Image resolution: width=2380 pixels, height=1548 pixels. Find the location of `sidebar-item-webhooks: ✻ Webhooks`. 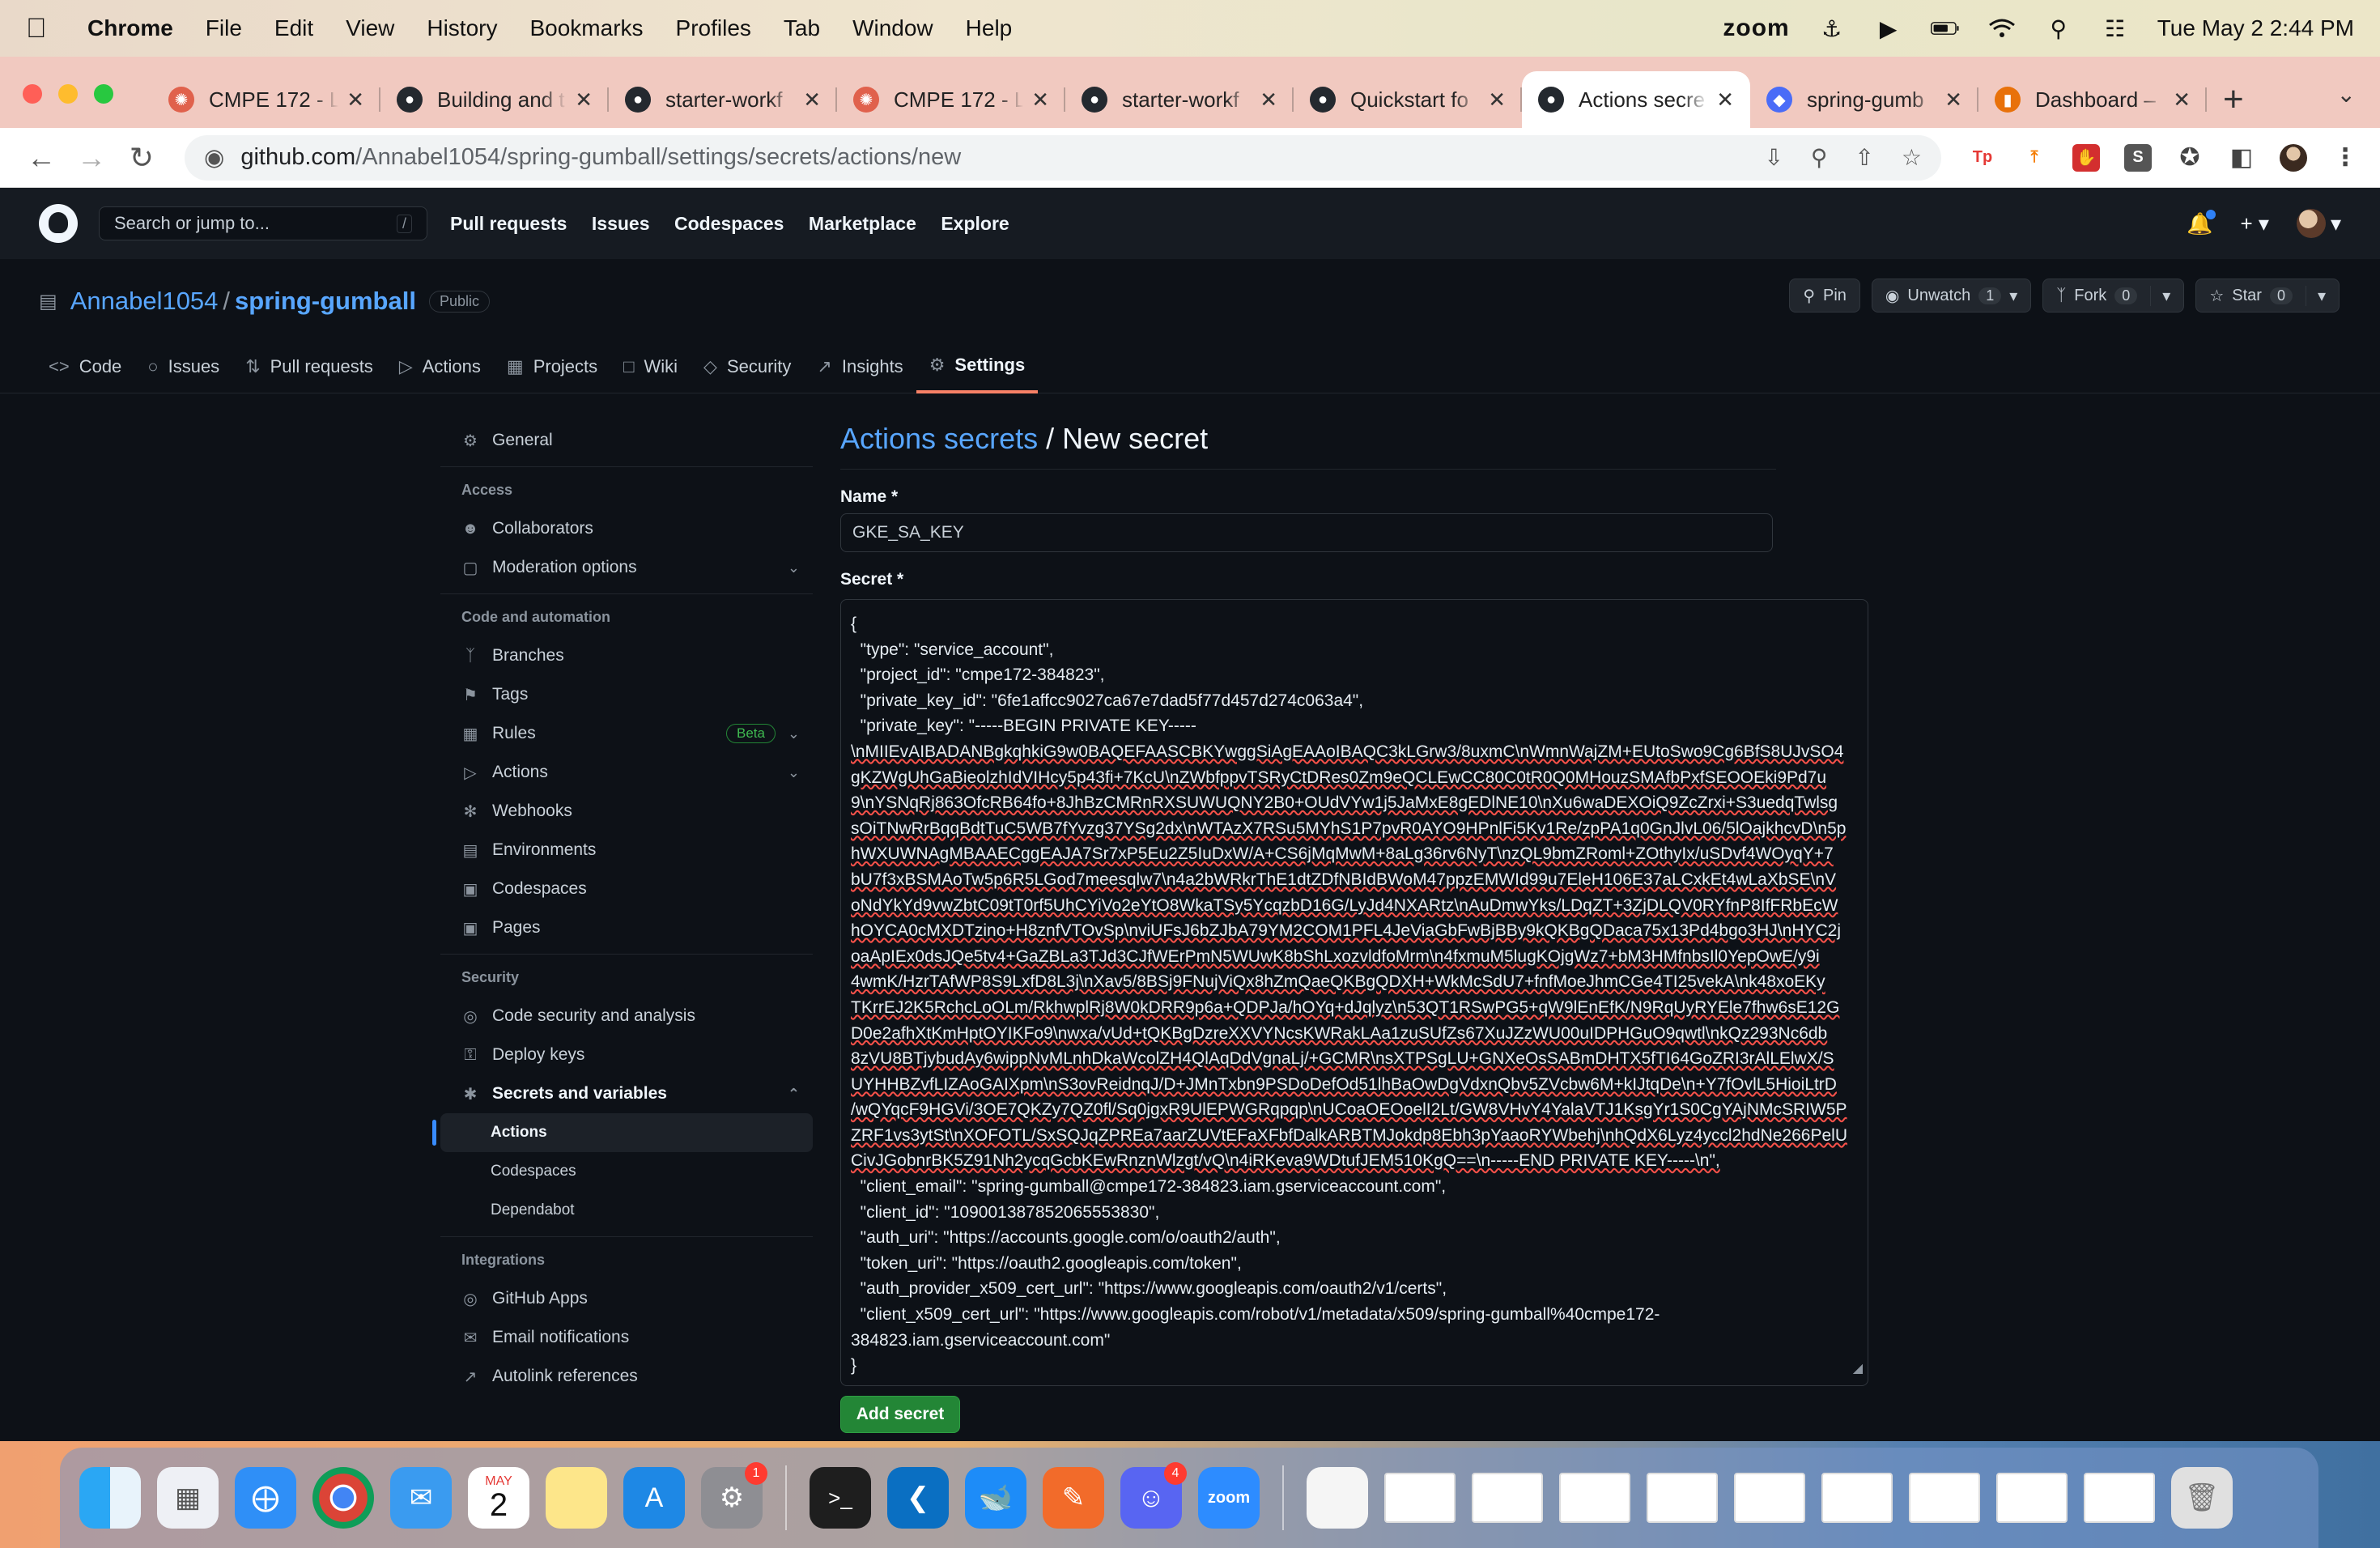

sidebar-item-webhooks: ✻ Webhooks is located at coordinates (627, 812).